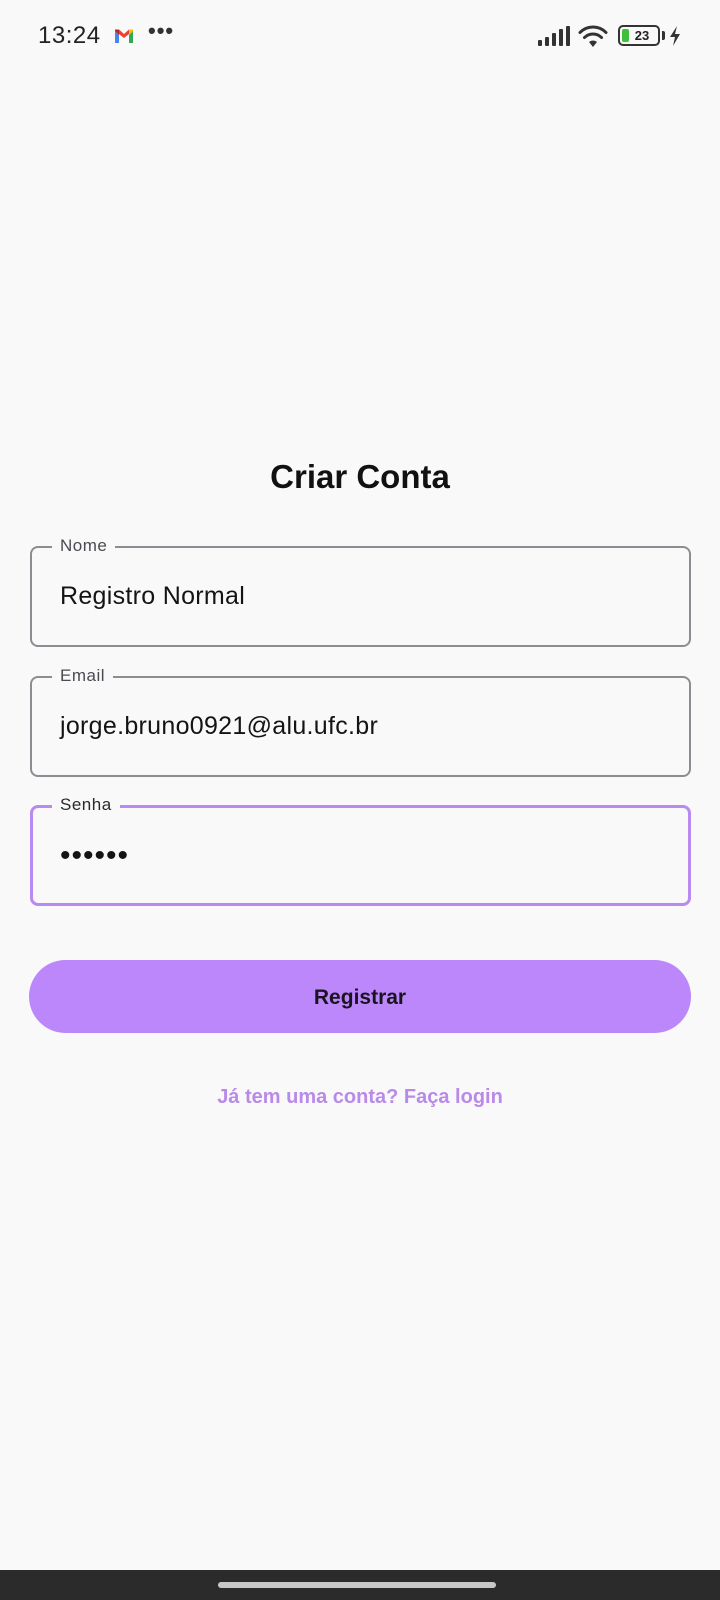 Image resolution: width=720 pixels, height=1600 pixels. I want to click on home-indicator, so click(357, 1585).